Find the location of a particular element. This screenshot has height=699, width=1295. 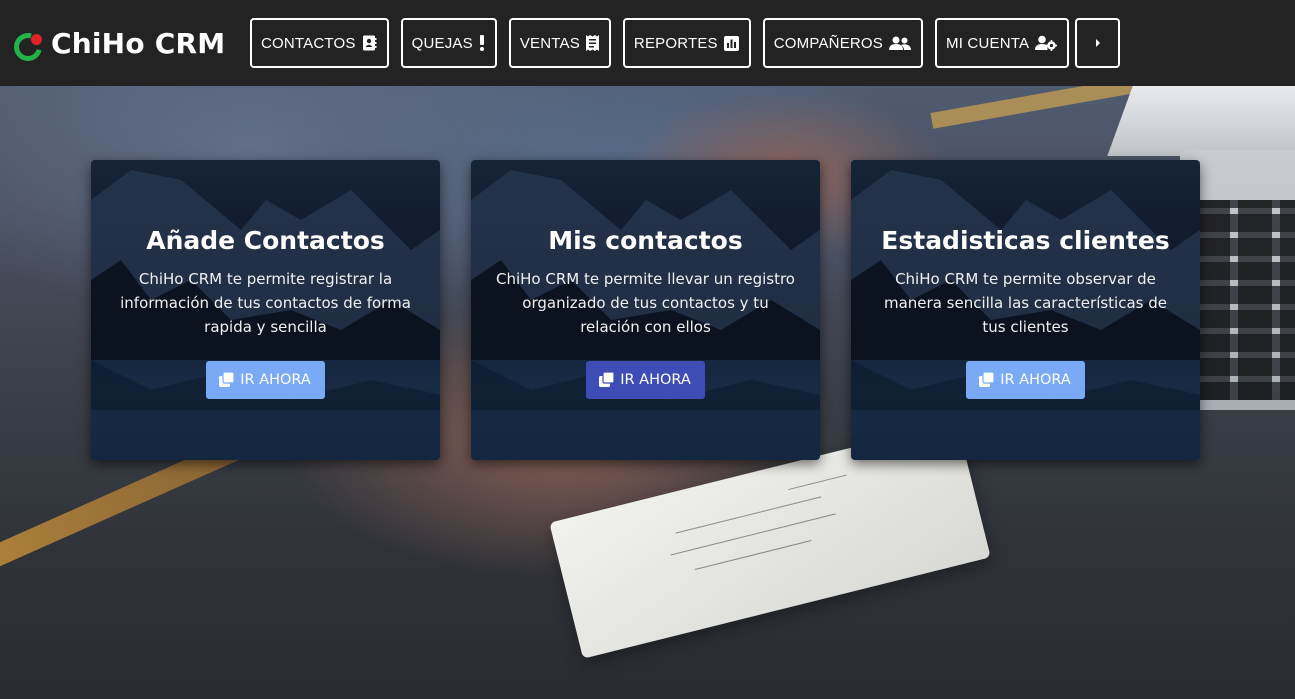

nav-item-quejas: QUEJAS is located at coordinates (448, 43).